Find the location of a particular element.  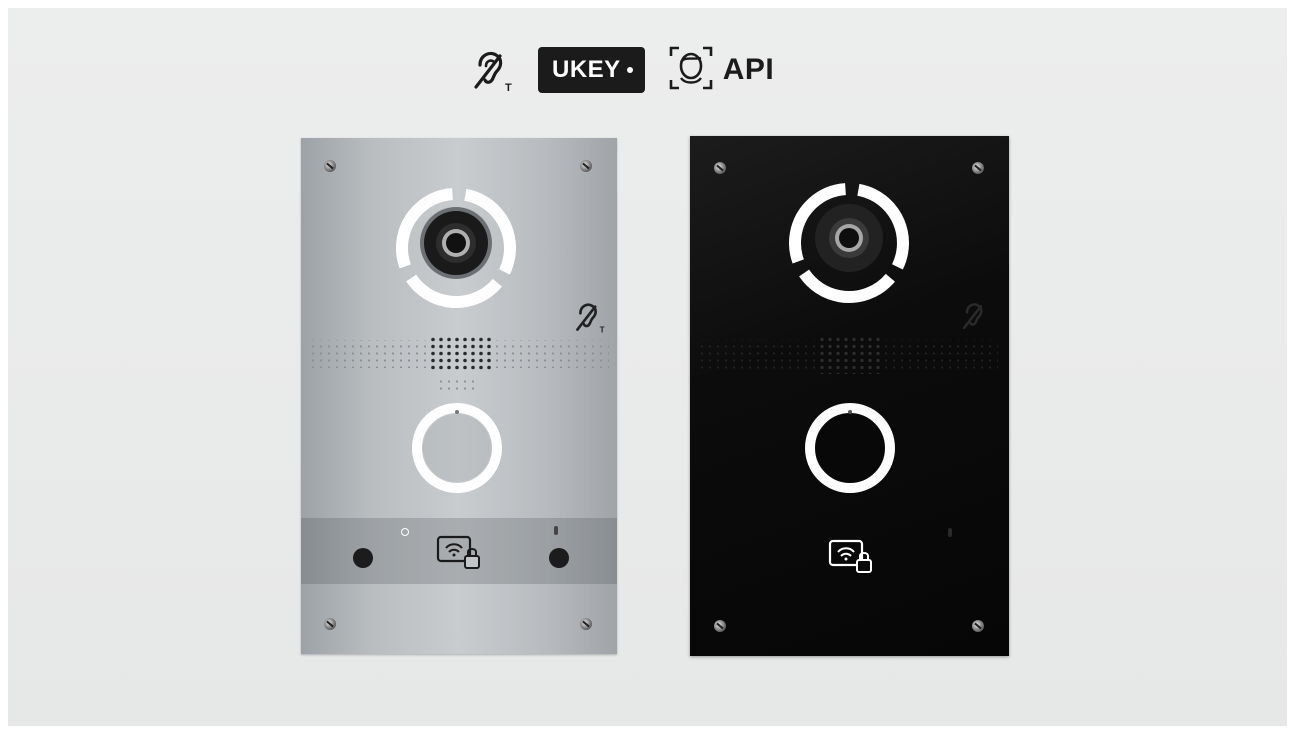

ukey-badge: UKEY is located at coordinates (591, 70).